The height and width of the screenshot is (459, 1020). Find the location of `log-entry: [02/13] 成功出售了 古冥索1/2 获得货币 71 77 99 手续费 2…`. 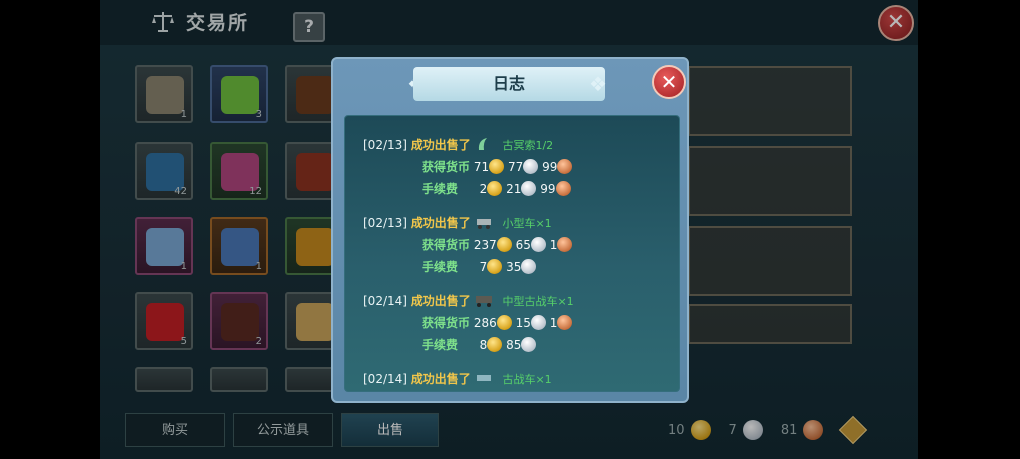

log-entry: [02/13] 成功出售了 古冥索1/2 获得货币 71 77 99 手续费 2… is located at coordinates (513, 167).